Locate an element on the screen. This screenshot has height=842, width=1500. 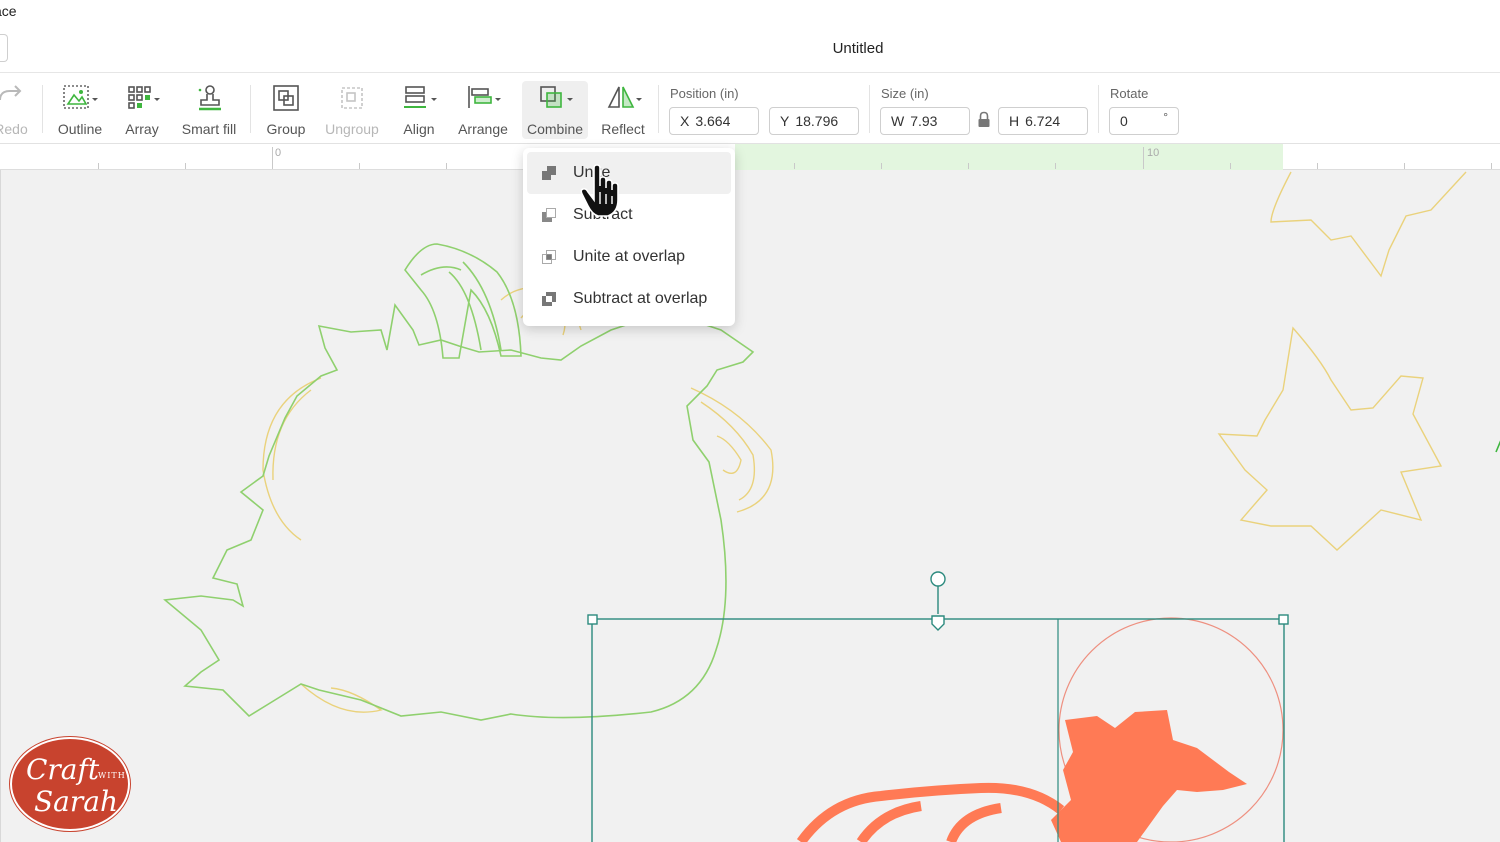
rotate-handle is located at coordinates (938, 579).